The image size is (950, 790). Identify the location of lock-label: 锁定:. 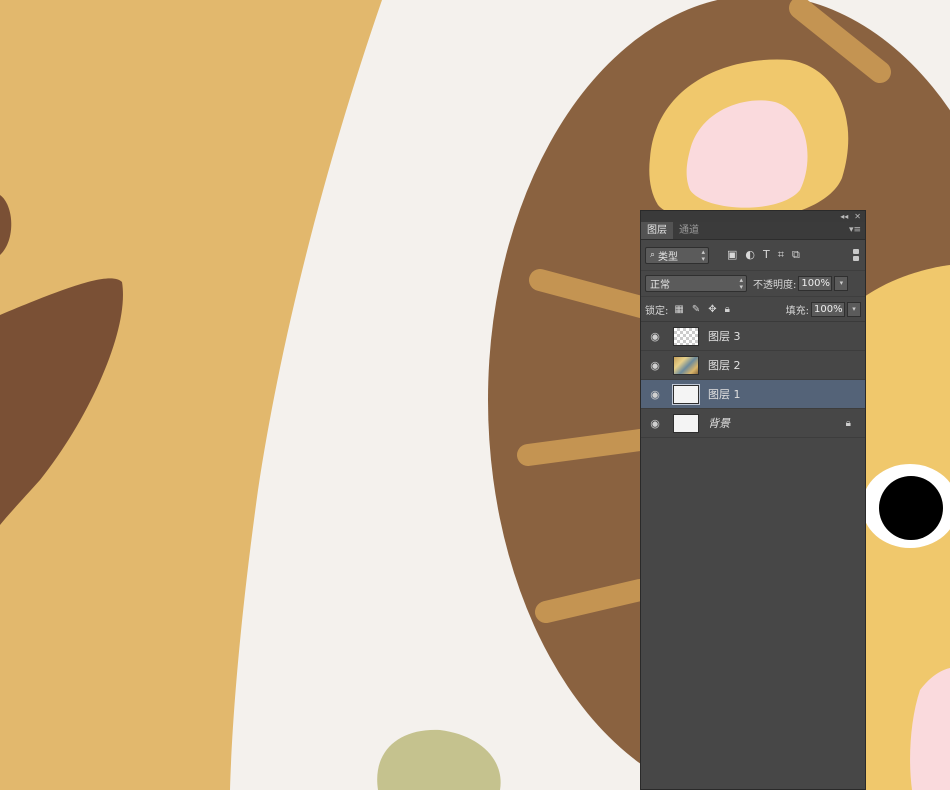
(657, 311).